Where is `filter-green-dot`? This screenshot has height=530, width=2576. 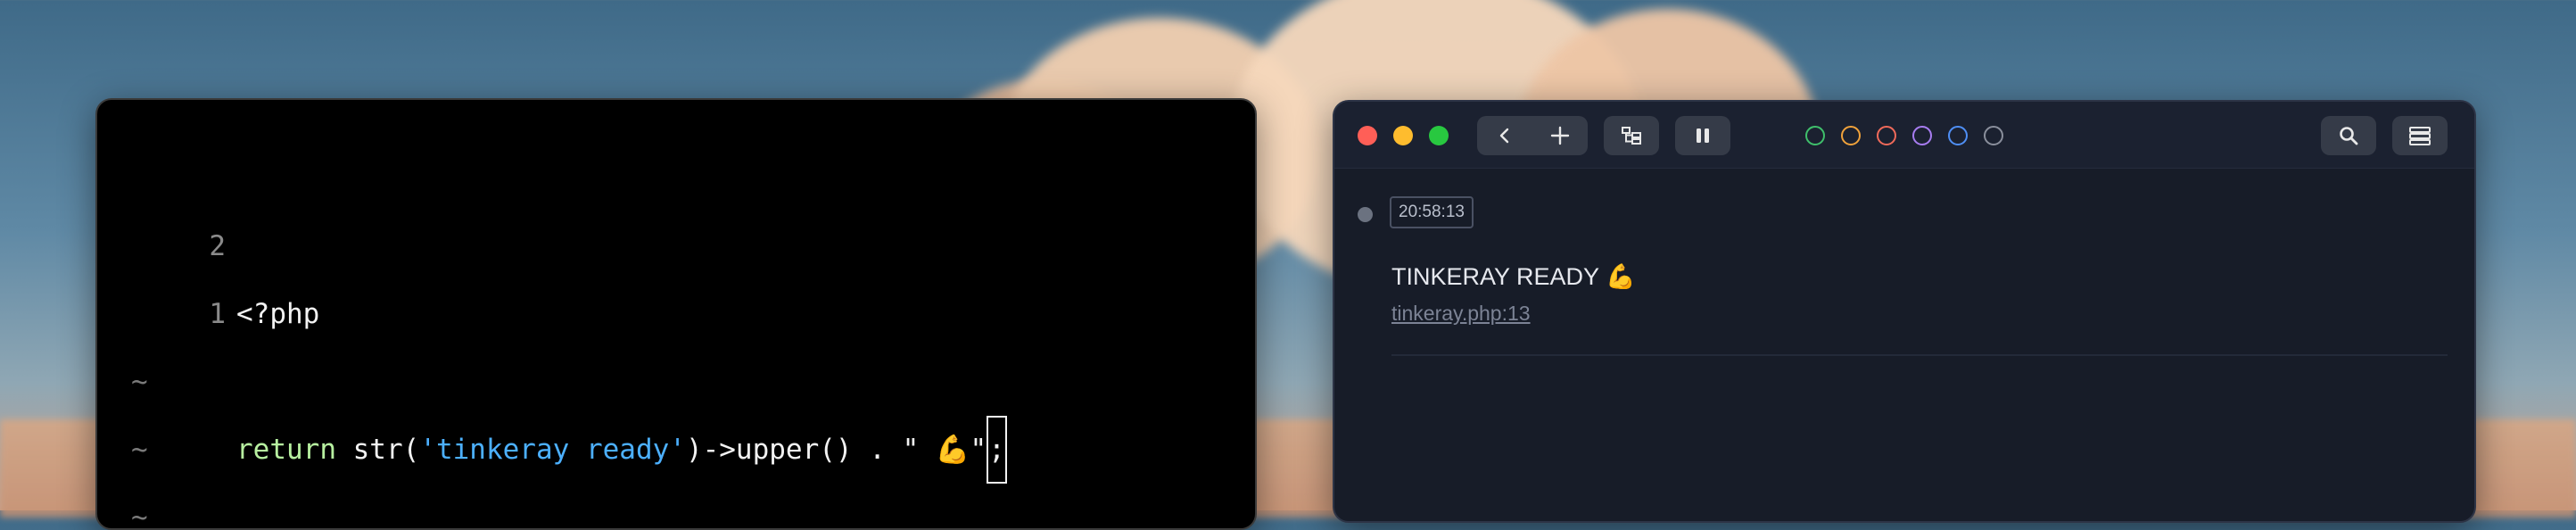 filter-green-dot is located at coordinates (1815, 135).